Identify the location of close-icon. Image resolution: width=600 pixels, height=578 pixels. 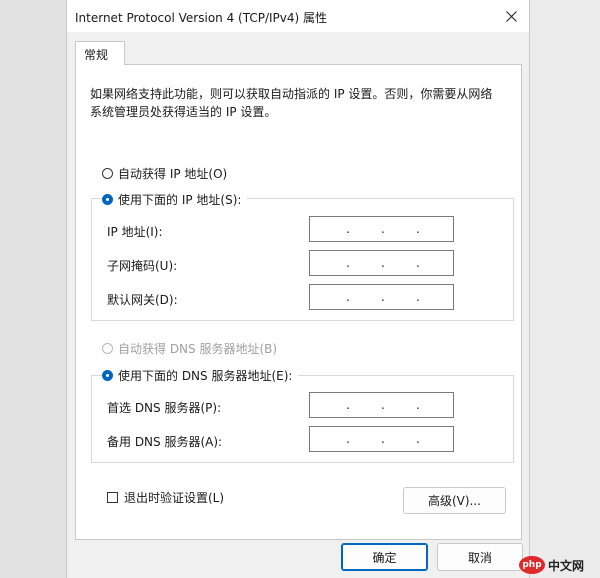
(511, 16).